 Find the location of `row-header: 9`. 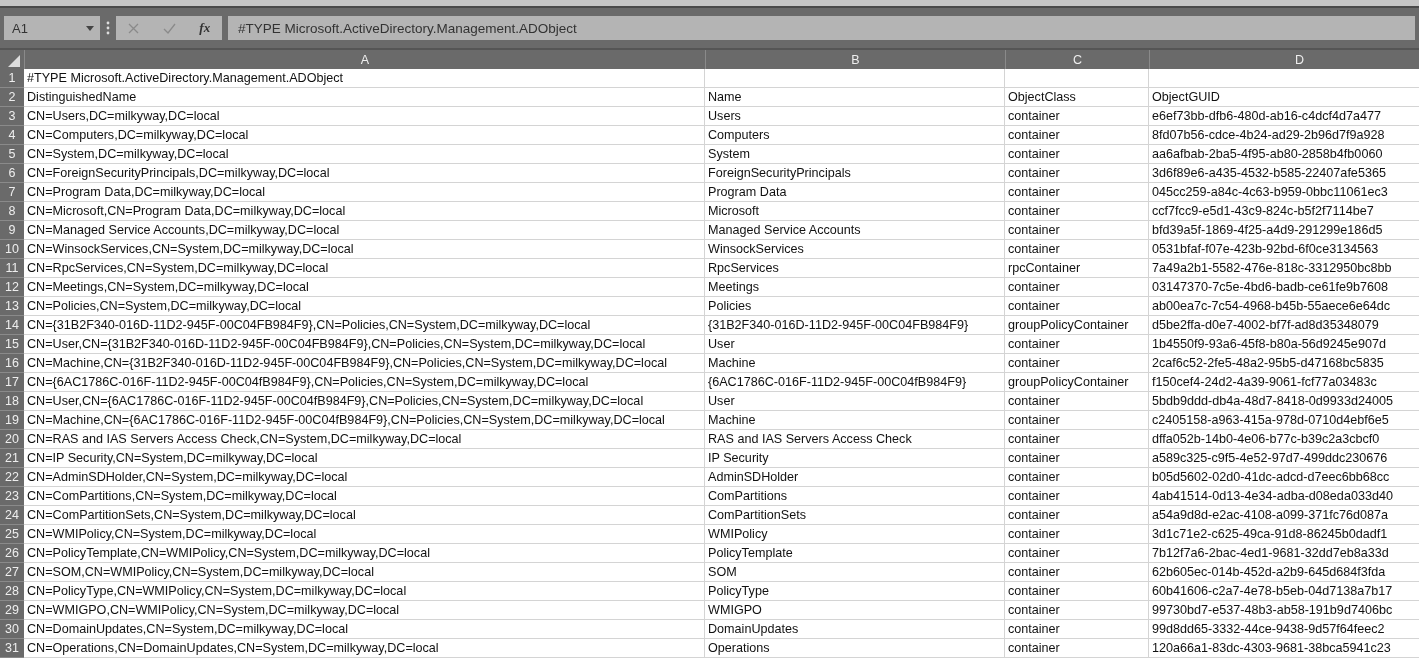

row-header: 9 is located at coordinates (12, 230).